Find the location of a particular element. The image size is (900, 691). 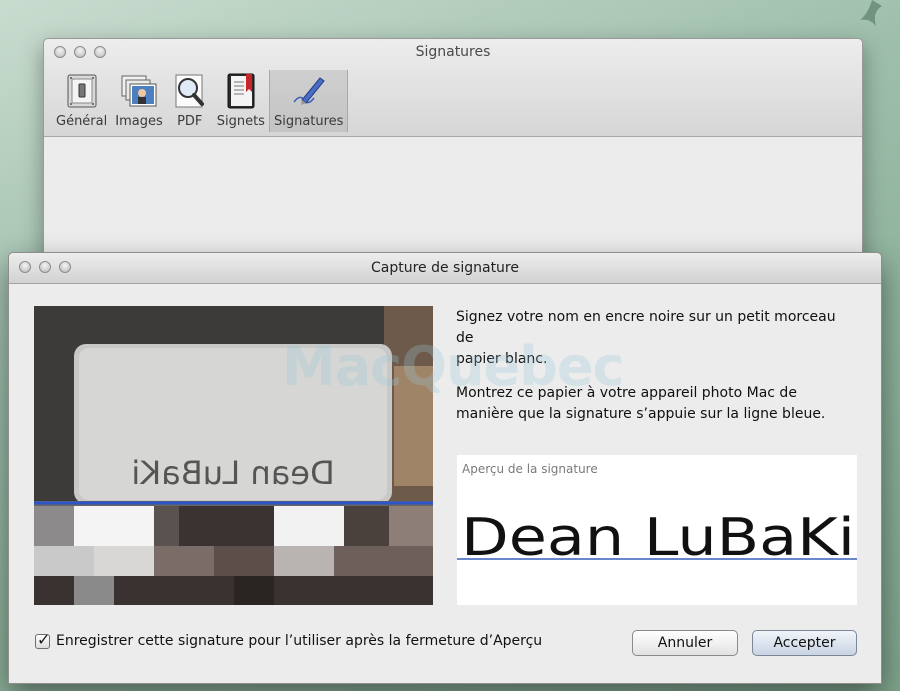

toolbar-item-label: Signets is located at coordinates (240, 121).